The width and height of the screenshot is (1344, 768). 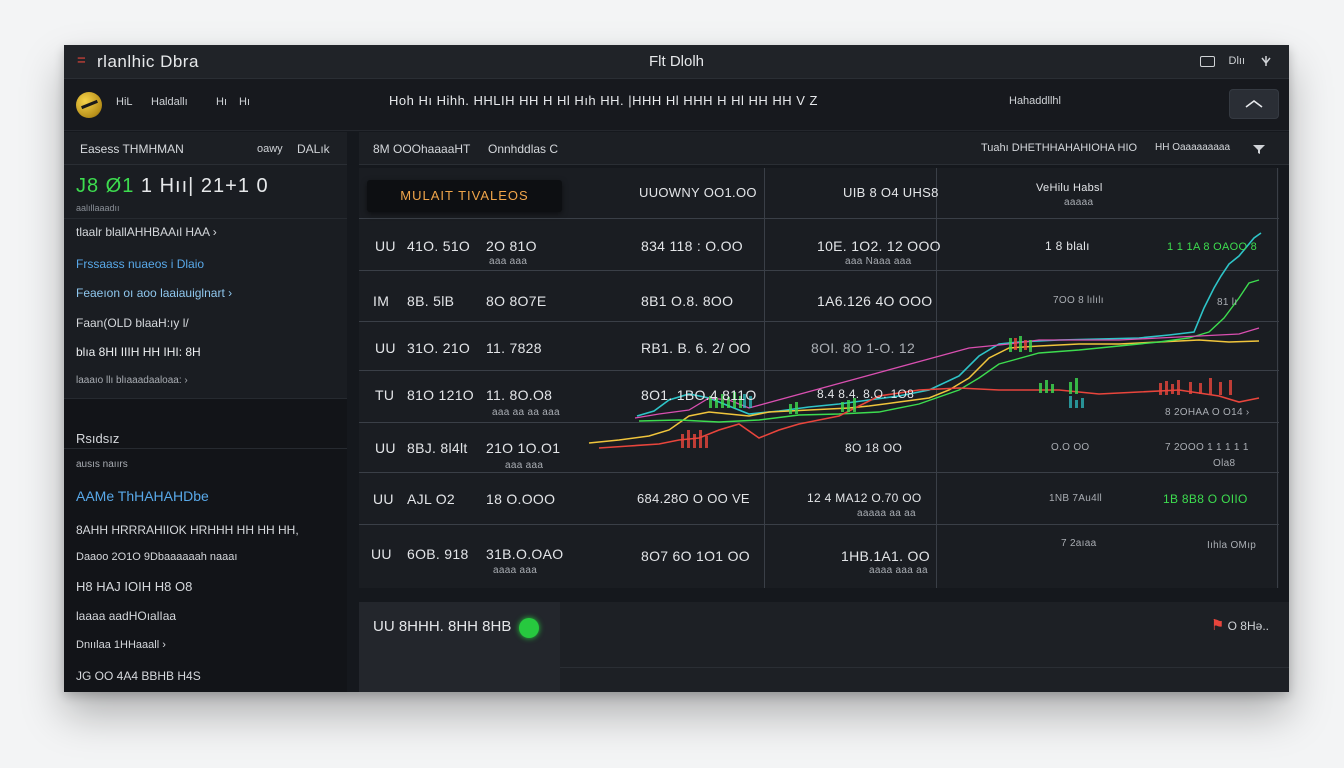 What do you see at coordinates (442, 626) in the screenshot?
I see `bottom-status-text: UU 8HHH. 8HH 8HB` at bounding box center [442, 626].